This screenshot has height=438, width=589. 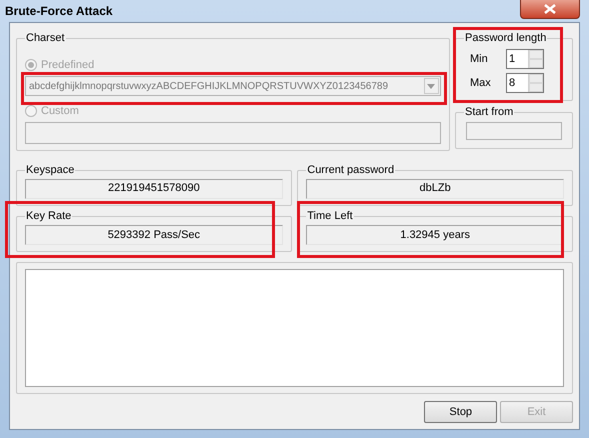 I want to click on group-label: Current password, so click(x=351, y=170).